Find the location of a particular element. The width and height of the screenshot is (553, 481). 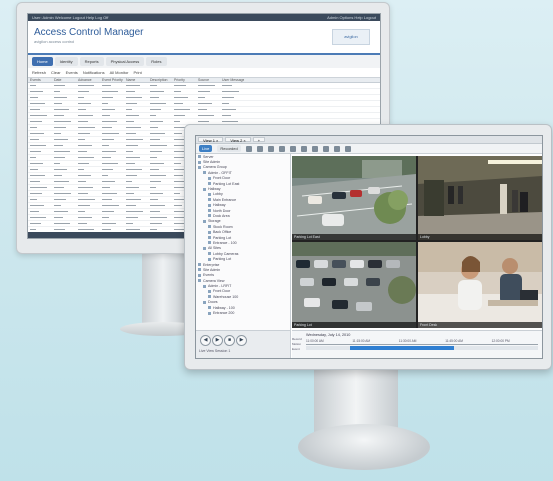

tree-item-label: Camera View is located at coordinates (214, 280).